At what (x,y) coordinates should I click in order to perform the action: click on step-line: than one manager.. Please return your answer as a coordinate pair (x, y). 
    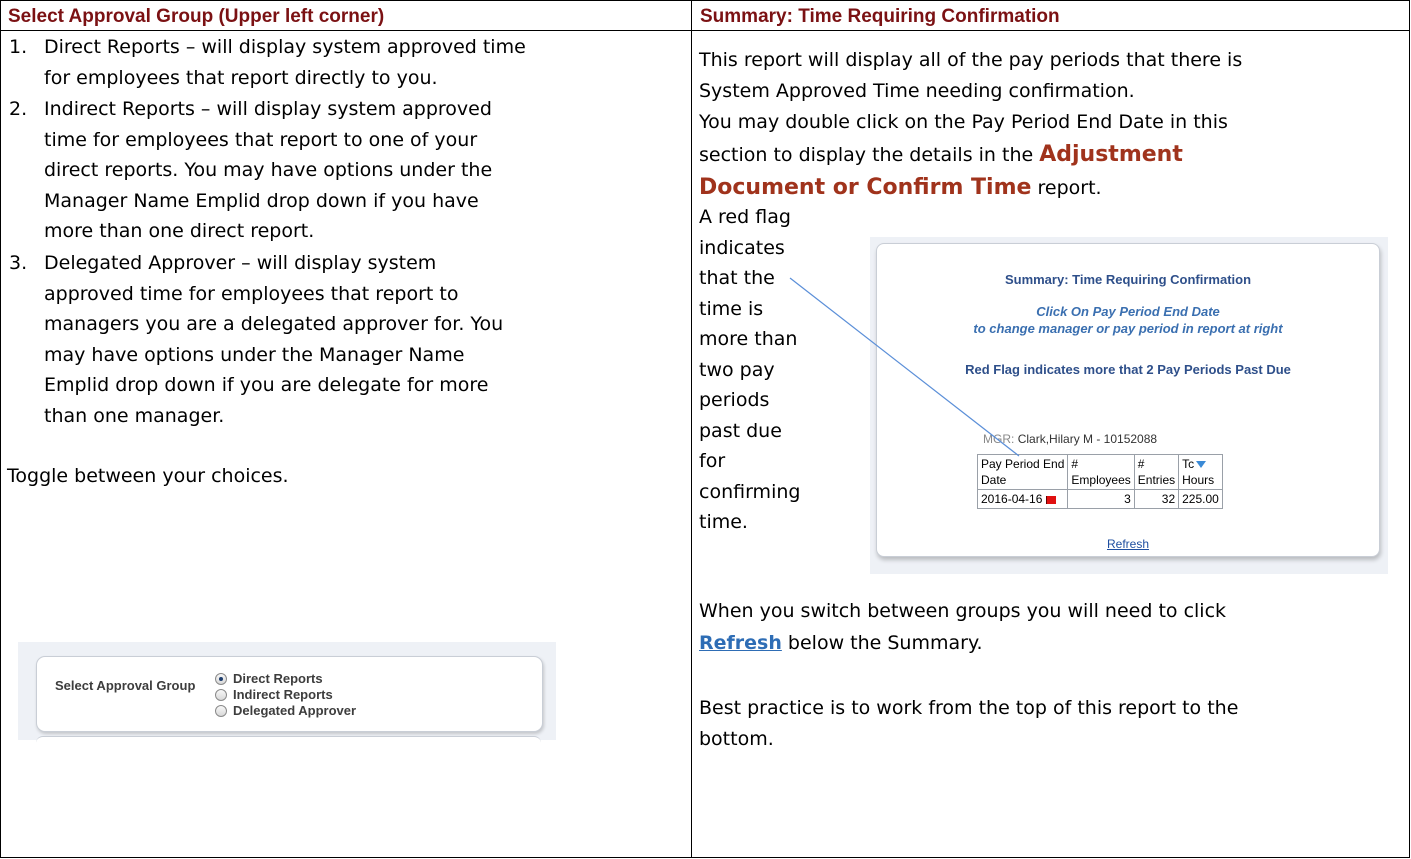
    Looking at the image, I should click on (134, 415).